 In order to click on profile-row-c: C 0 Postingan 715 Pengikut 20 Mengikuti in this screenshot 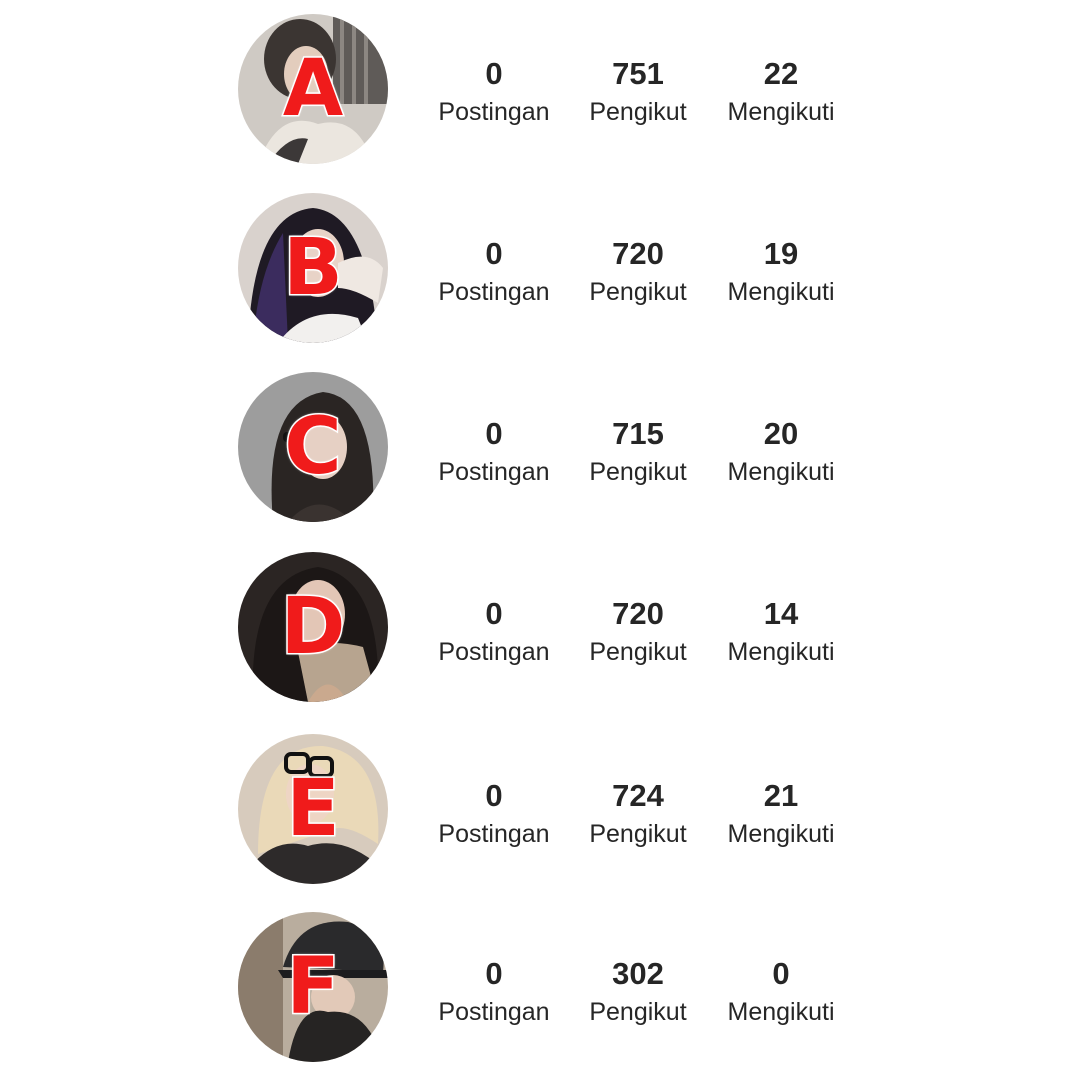, I will do `click(540, 450)`.